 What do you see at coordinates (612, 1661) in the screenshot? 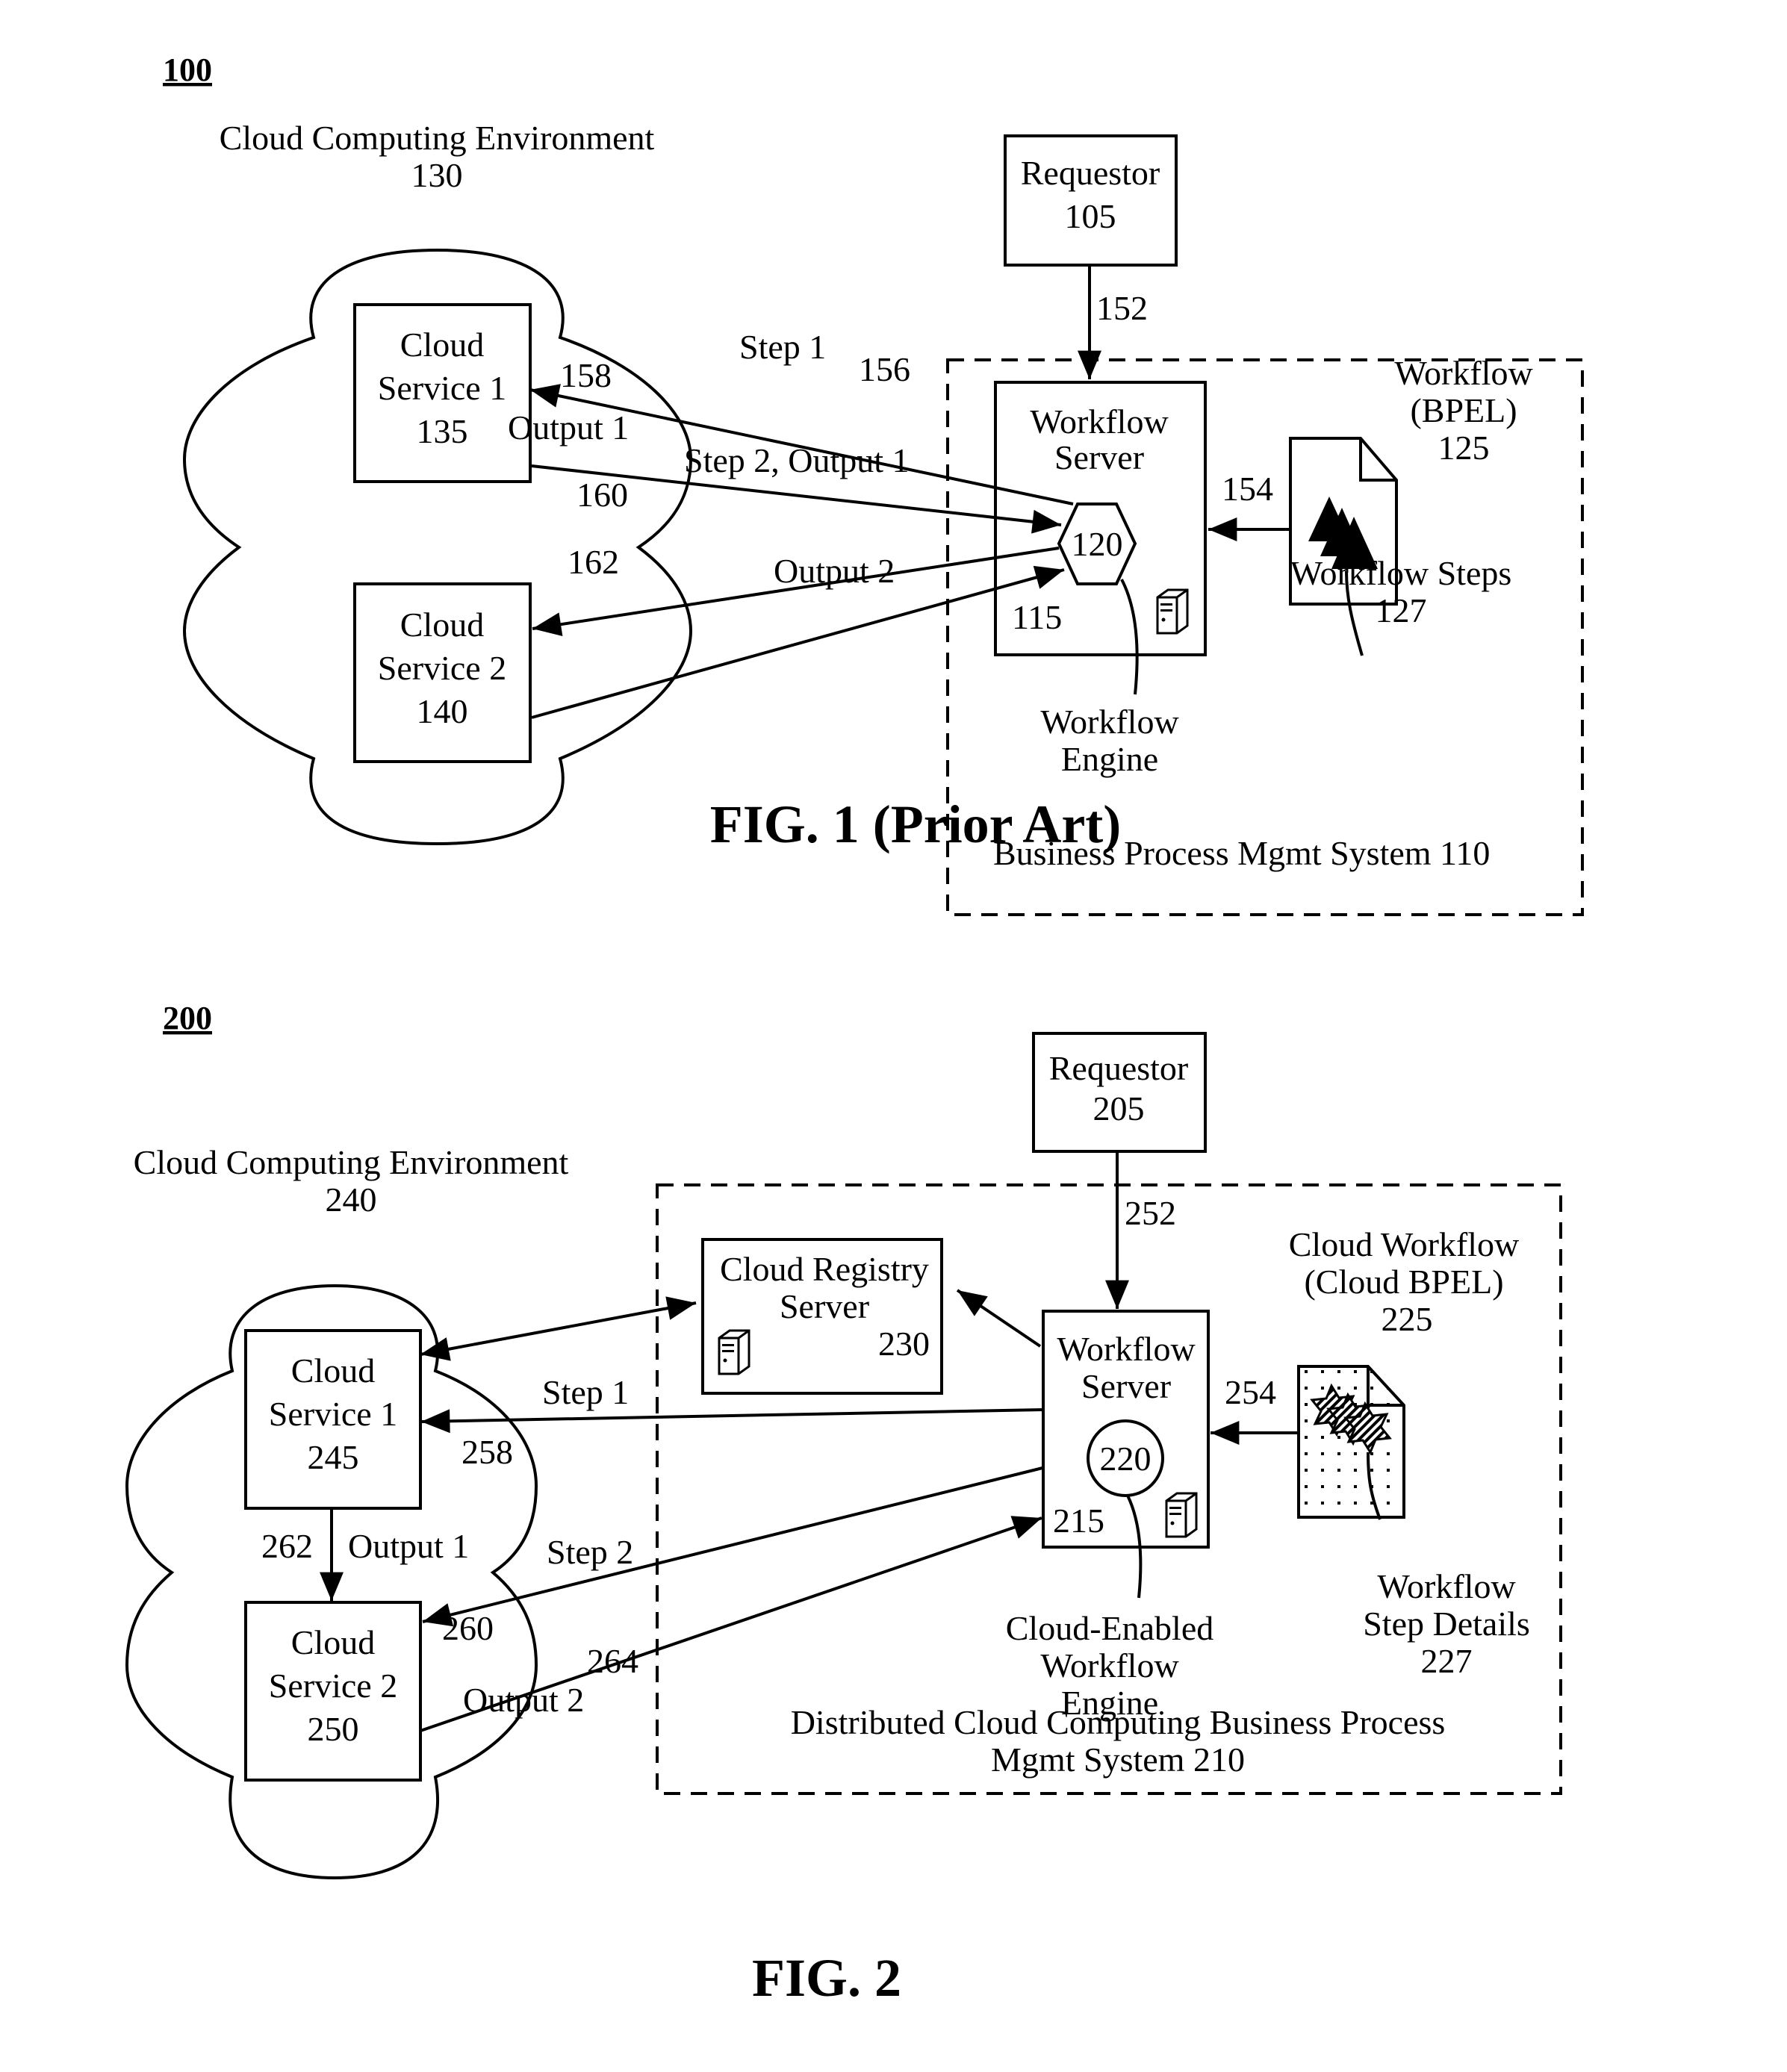
I see `fig2-label-264: 264` at bounding box center [612, 1661].